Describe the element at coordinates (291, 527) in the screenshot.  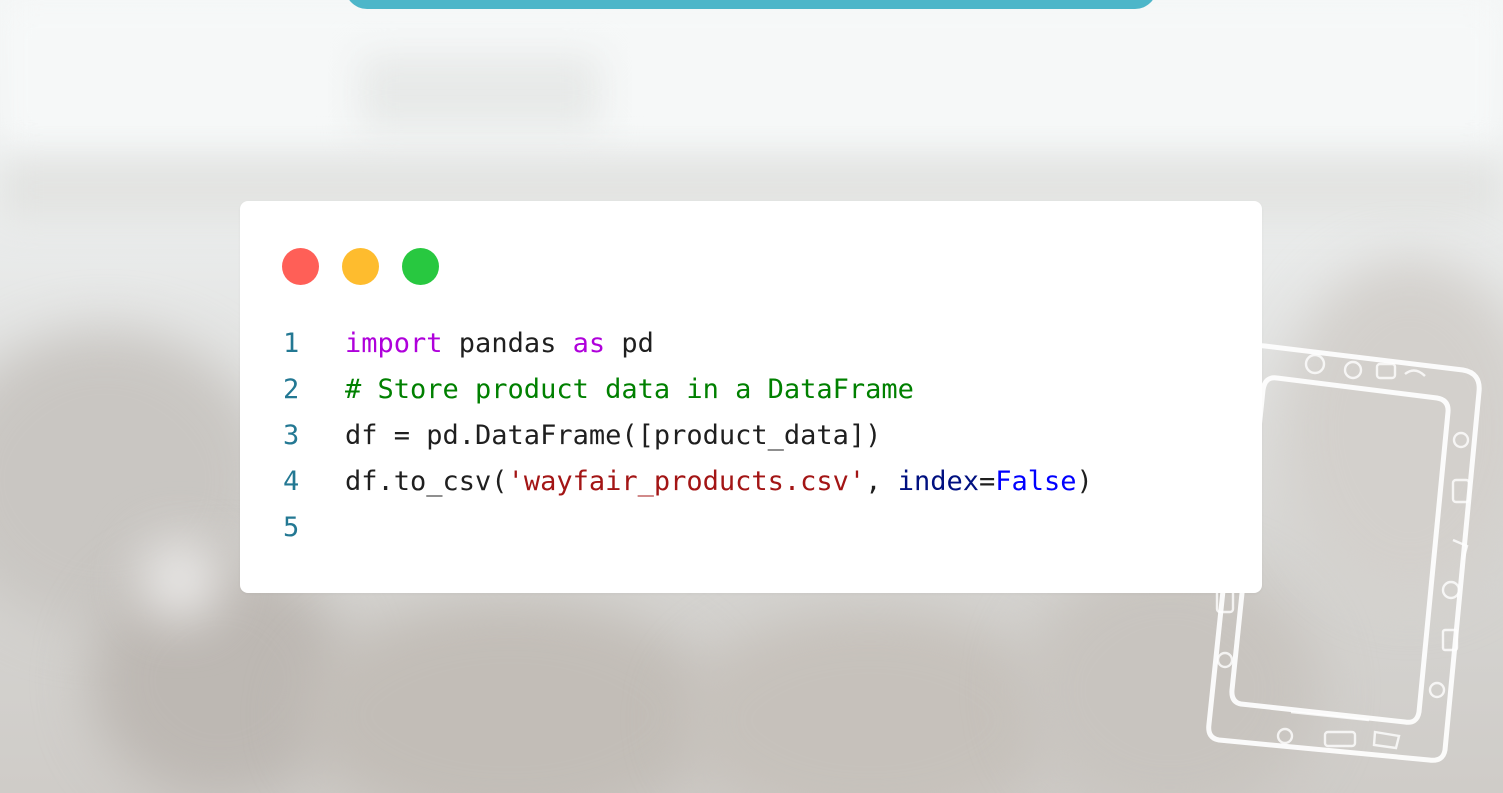
I see `line-number: 5` at that location.